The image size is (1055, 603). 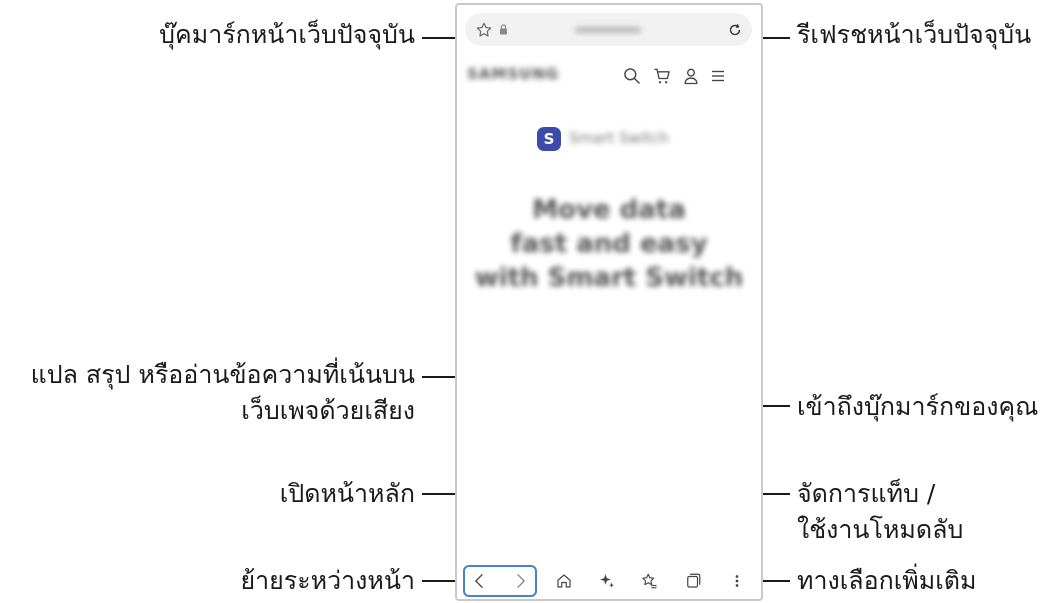 I want to click on user-icon, so click(x=691, y=76).